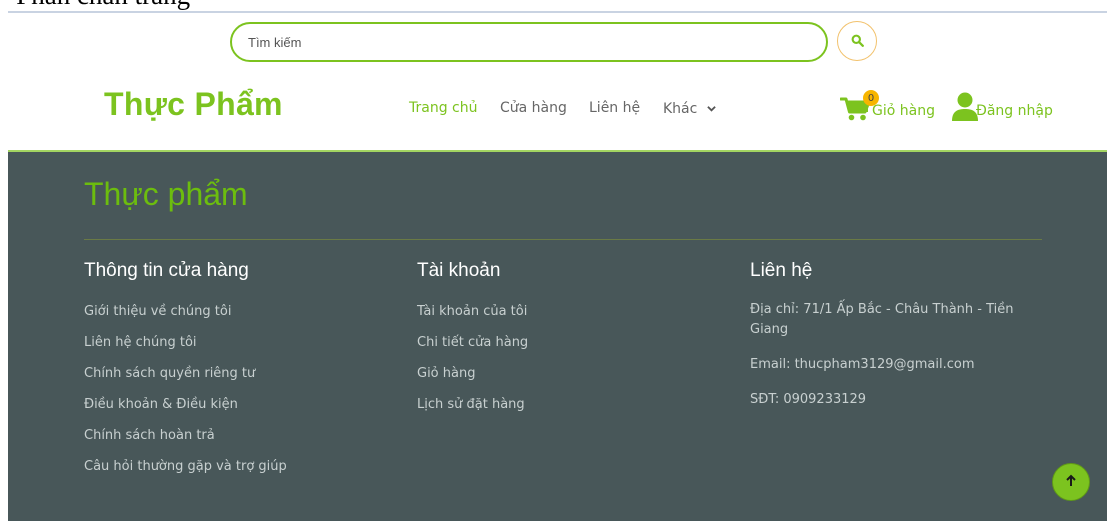 This screenshot has height=521, width=1107. What do you see at coordinates (781, 270) in the screenshot?
I see `footer-column-title: Liên hệ` at bounding box center [781, 270].